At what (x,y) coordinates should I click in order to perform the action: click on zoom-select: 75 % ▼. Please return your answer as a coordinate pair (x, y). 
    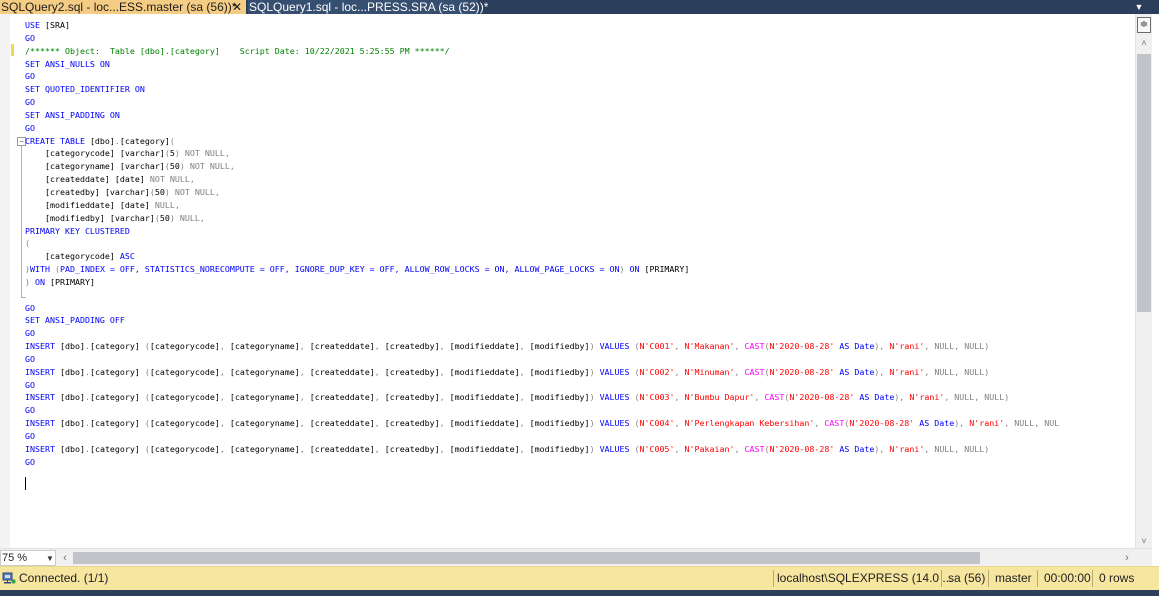
    Looking at the image, I should click on (28, 558).